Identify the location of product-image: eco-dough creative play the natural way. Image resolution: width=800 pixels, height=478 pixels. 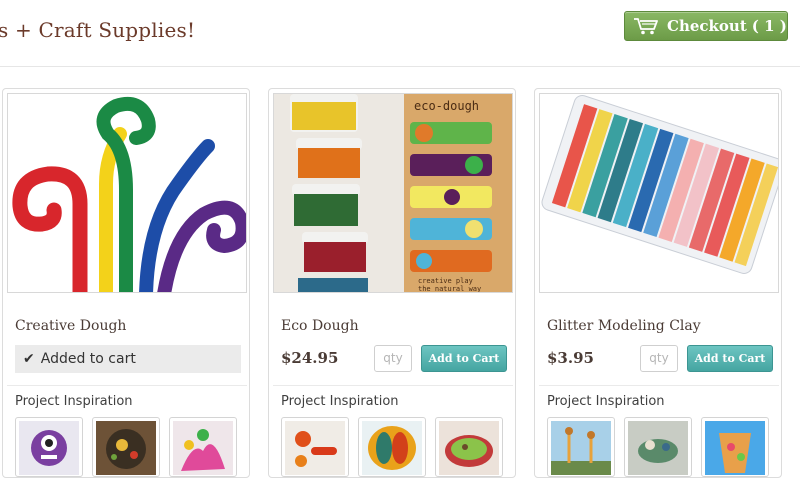
(393, 193).